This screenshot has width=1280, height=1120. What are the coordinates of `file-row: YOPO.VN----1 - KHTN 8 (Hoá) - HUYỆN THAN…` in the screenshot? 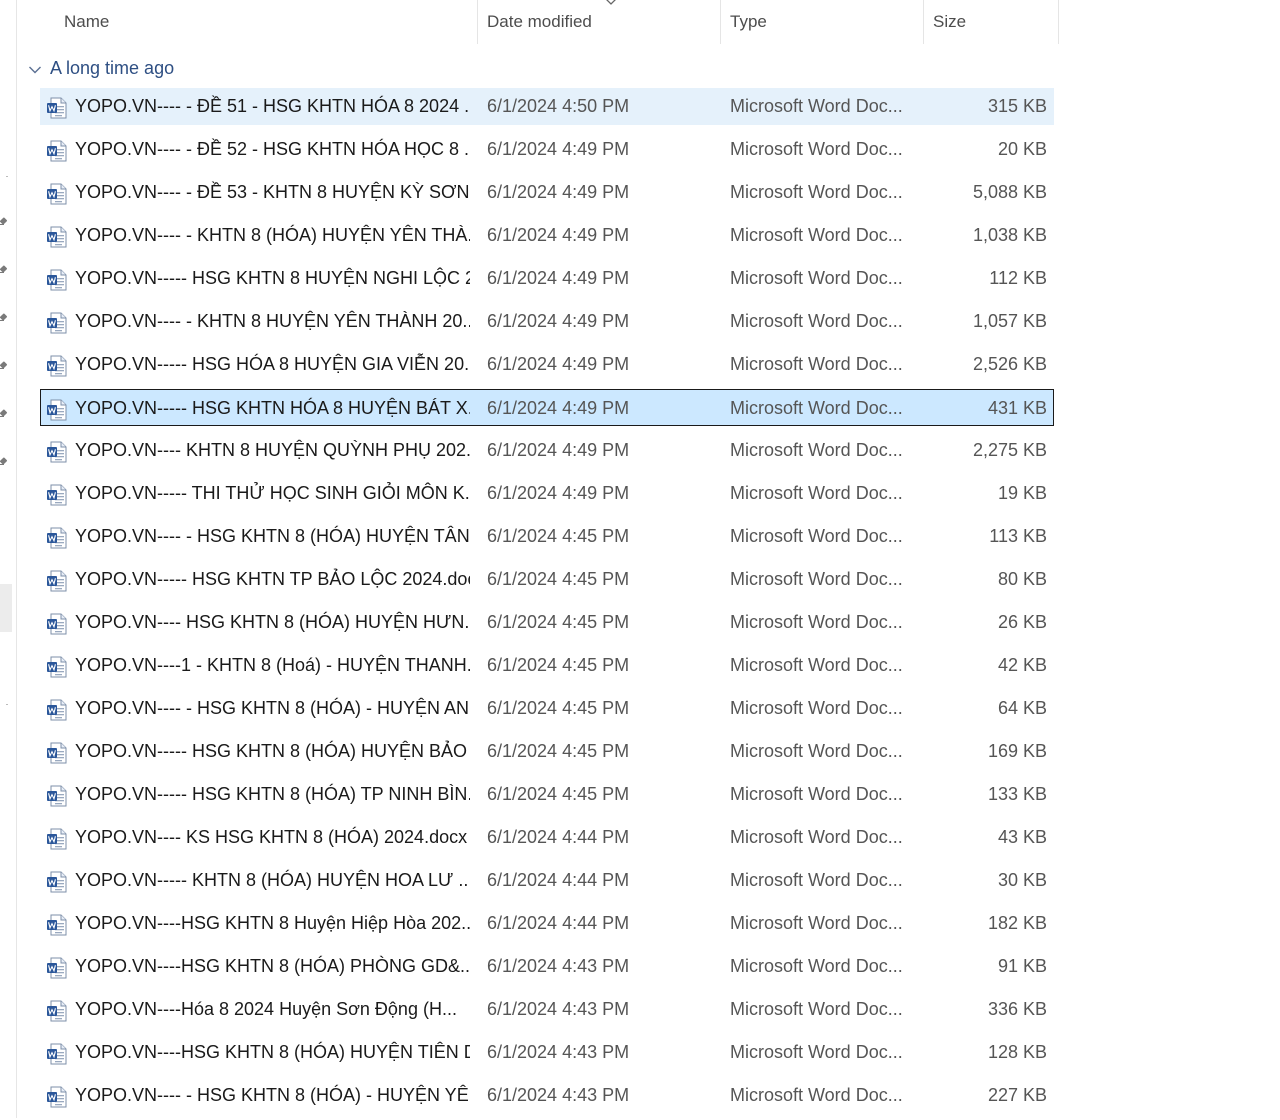 It's located at (547, 665).